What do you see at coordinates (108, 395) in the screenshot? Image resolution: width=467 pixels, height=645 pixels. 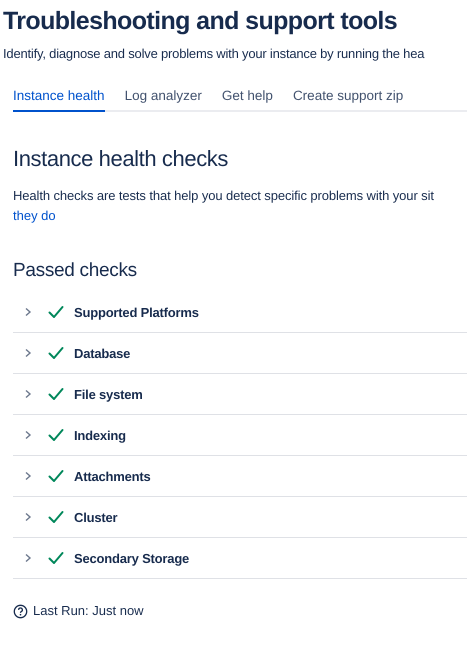 I see `check-label: File system` at bounding box center [108, 395].